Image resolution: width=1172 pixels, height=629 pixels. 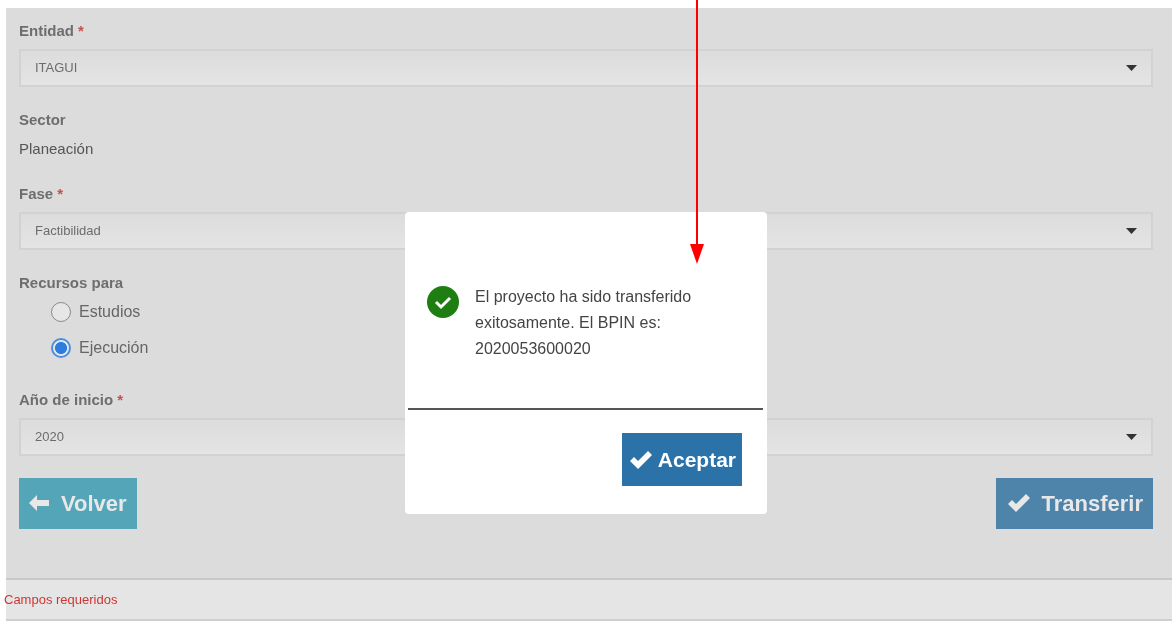 What do you see at coordinates (42, 120) in the screenshot?
I see `field-label: Sector` at bounding box center [42, 120].